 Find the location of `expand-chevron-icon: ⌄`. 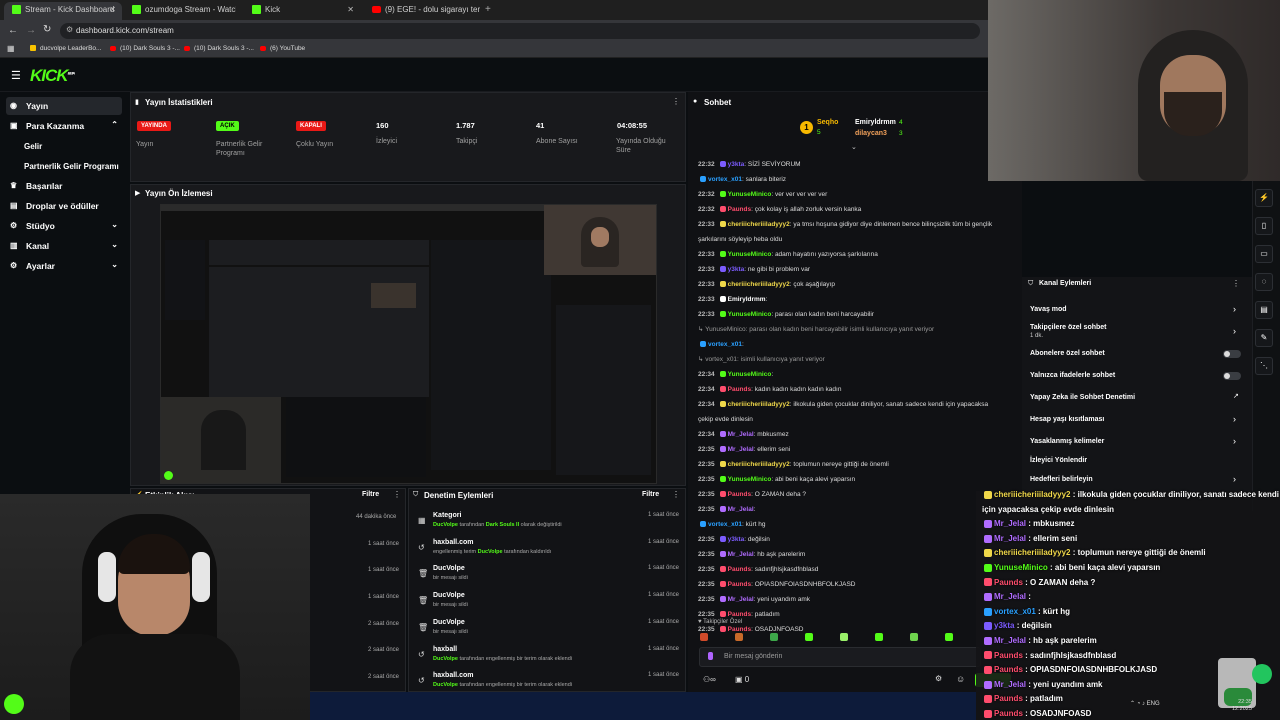

expand-chevron-icon: ⌄ is located at coordinates (854, 147).